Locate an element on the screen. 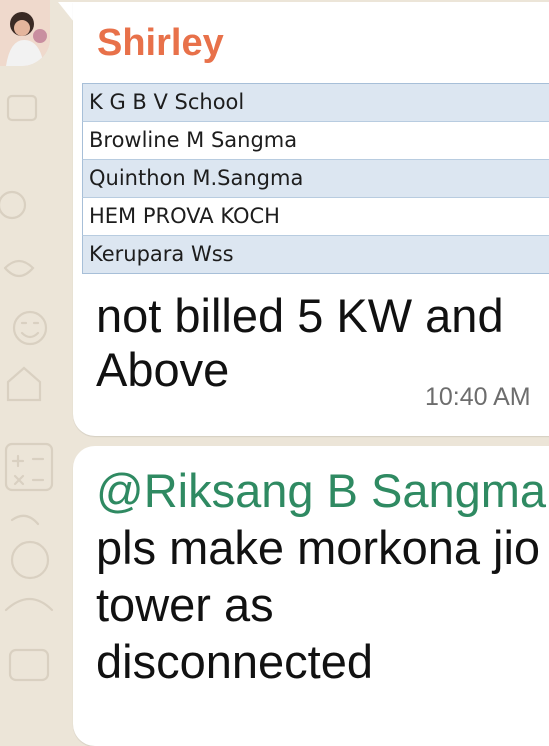 The height and width of the screenshot is (746, 549). sender-name: Shirley is located at coordinates (160, 43).